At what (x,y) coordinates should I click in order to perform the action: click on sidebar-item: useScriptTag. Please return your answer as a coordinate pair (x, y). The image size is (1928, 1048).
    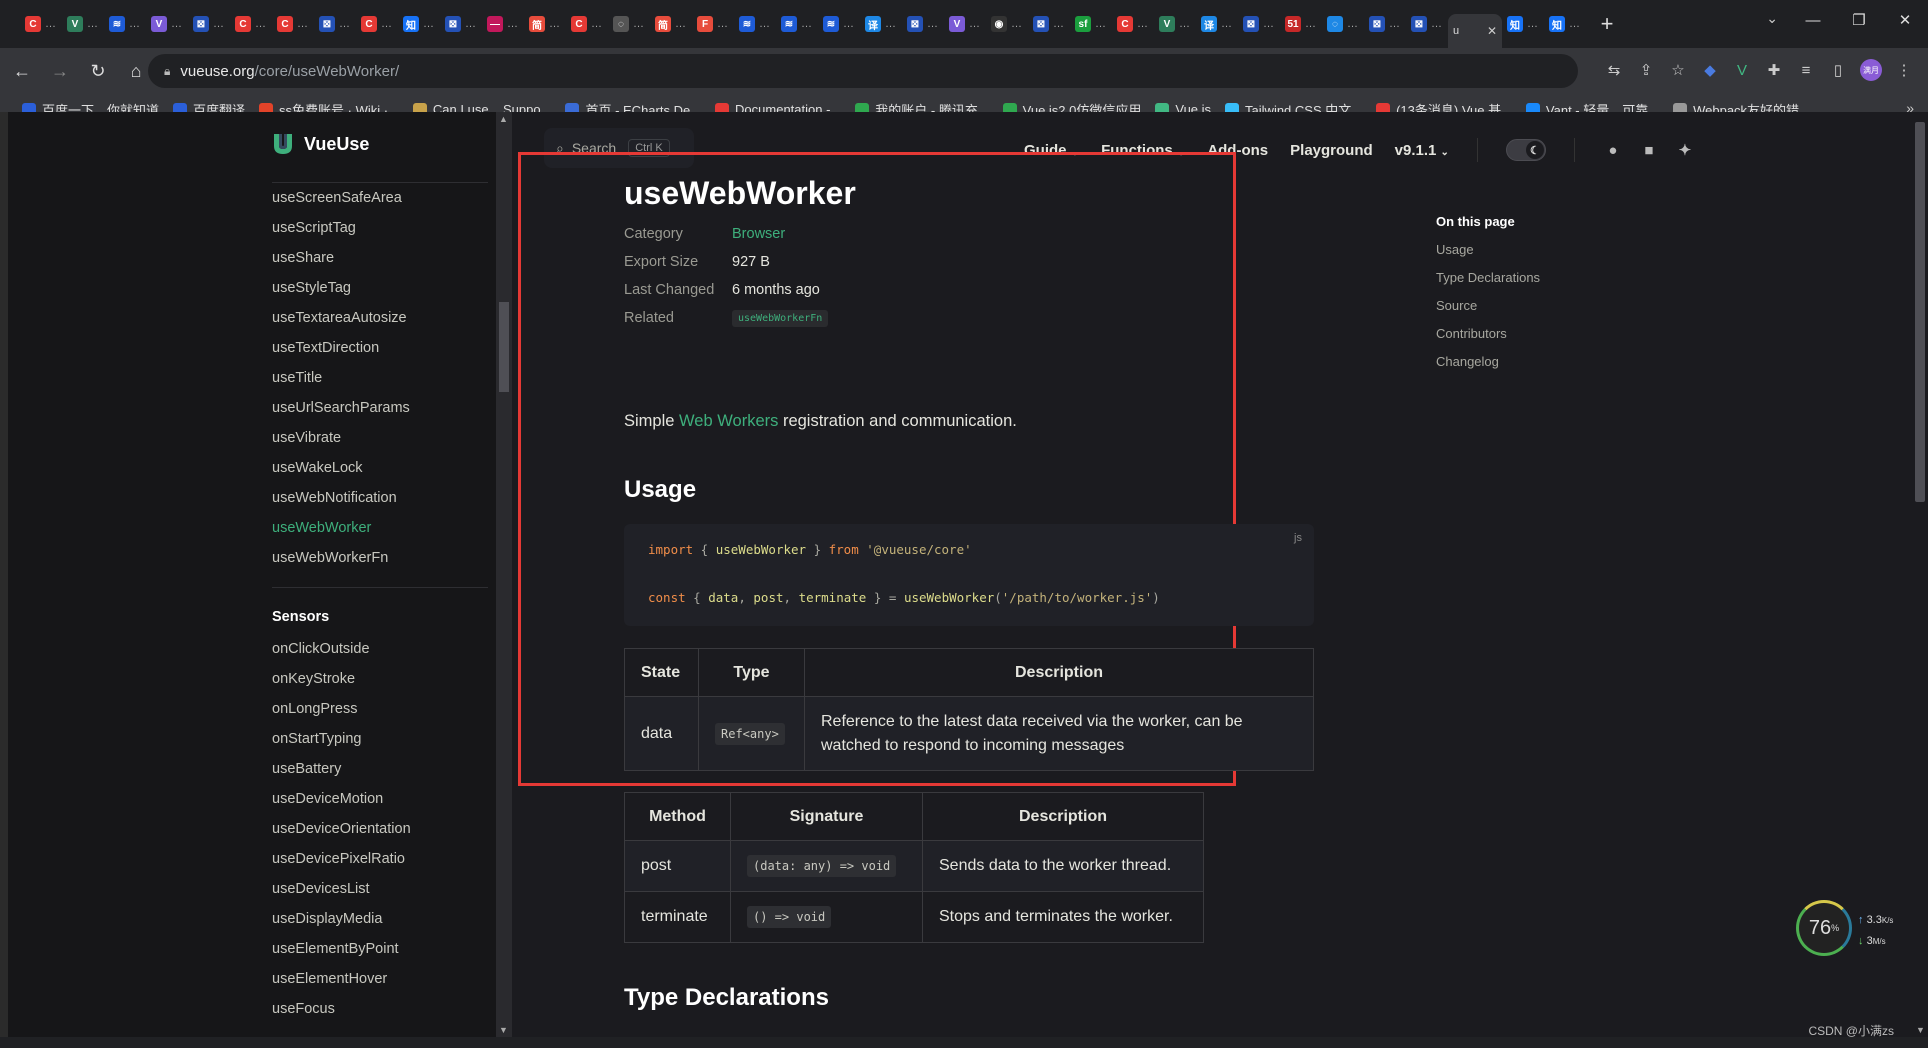
    Looking at the image, I should click on (380, 228).